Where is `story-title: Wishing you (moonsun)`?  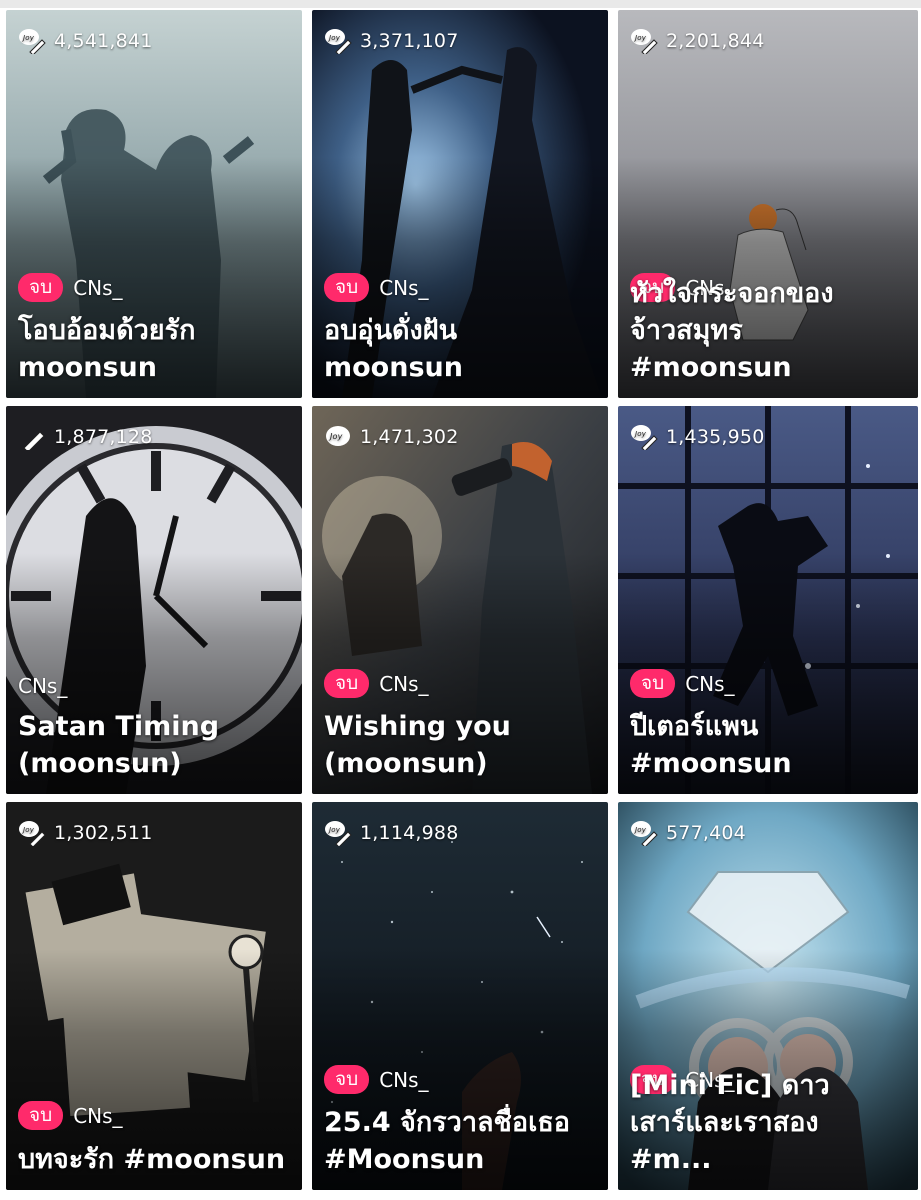 story-title: Wishing you (moonsun) is located at coordinates (461, 745).